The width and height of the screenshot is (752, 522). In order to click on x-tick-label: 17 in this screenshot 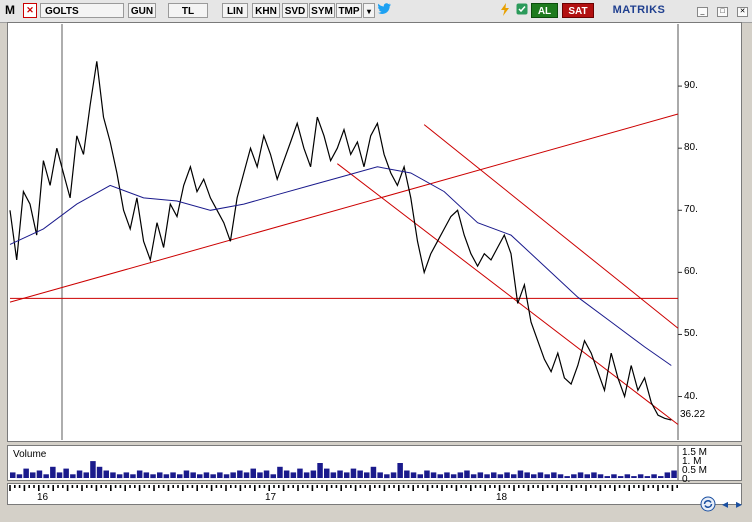, I will do `click(271, 497)`.